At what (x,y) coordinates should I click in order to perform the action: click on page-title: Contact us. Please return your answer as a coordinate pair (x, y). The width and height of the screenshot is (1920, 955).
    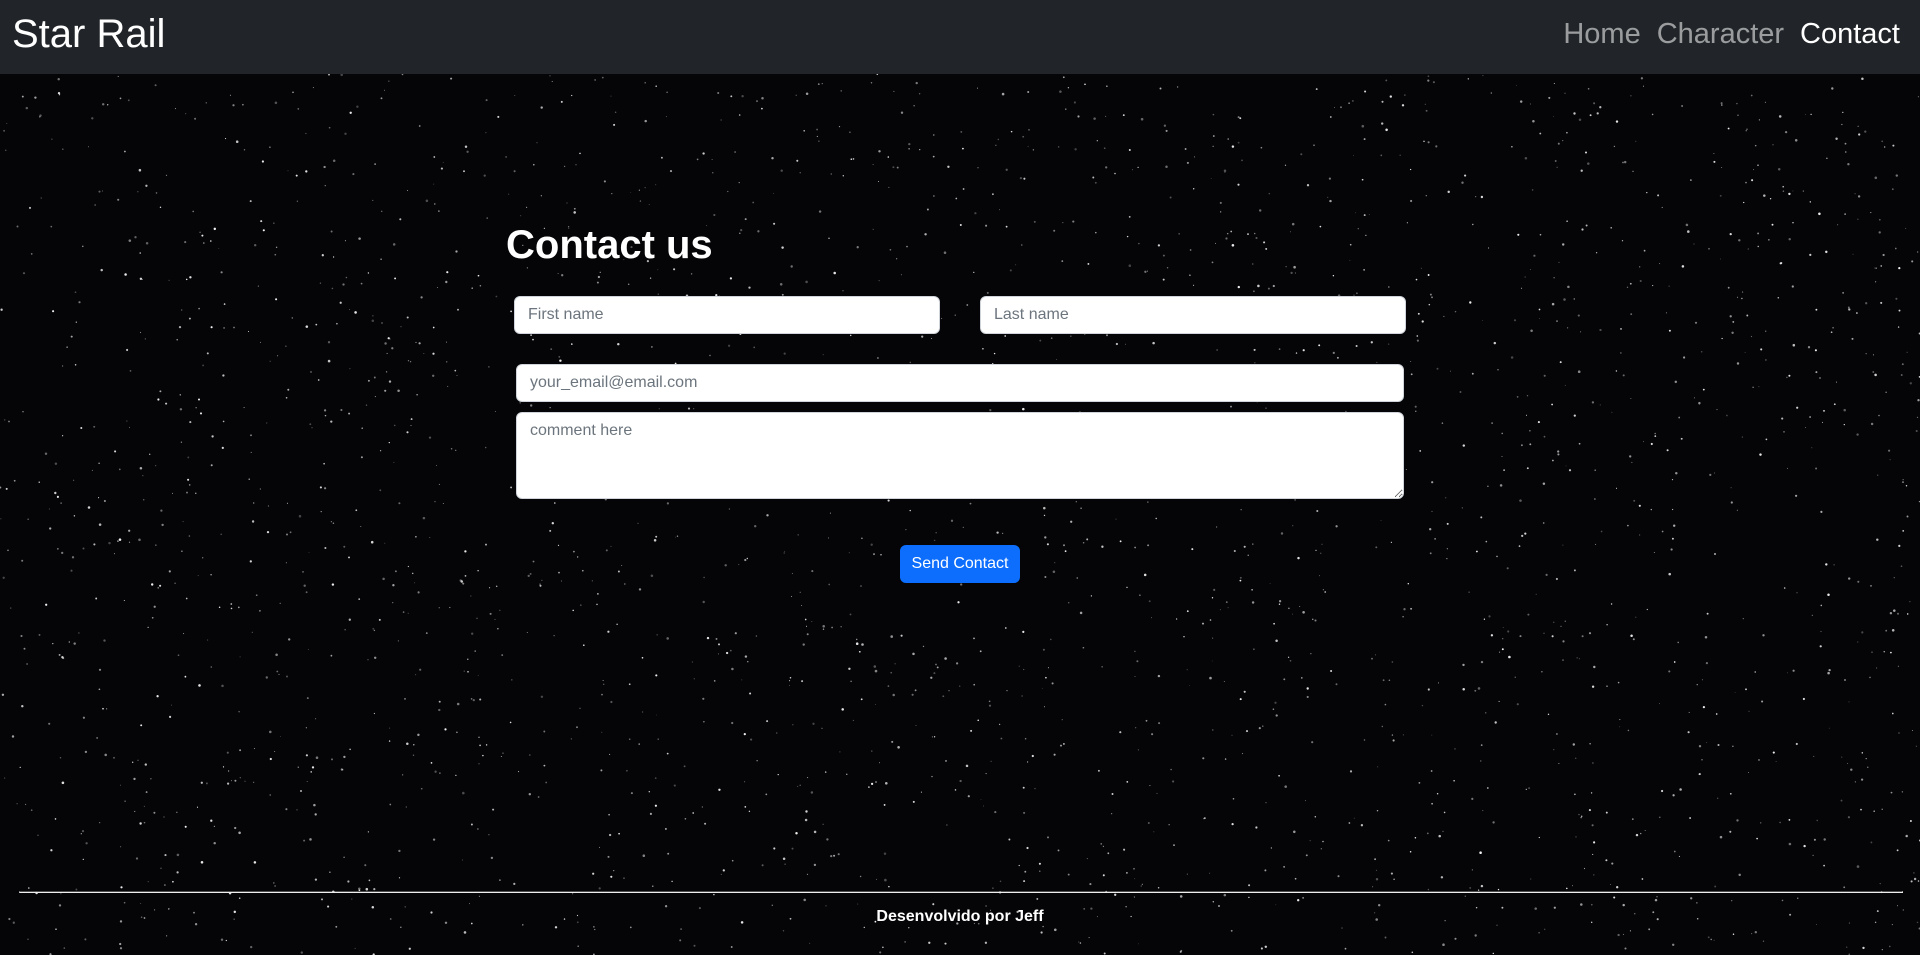
    Looking at the image, I should click on (609, 245).